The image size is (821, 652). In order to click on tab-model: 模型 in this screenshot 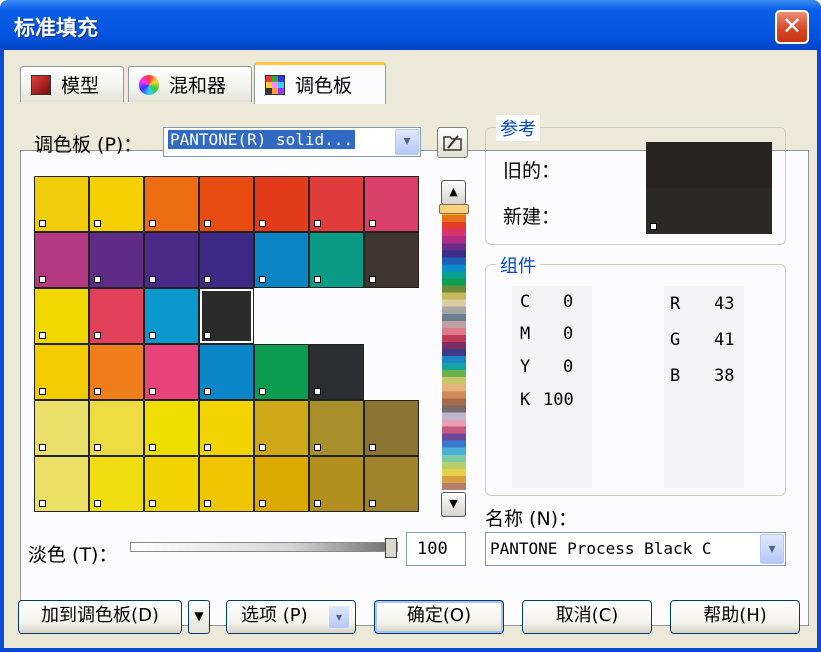, I will do `click(72, 84)`.